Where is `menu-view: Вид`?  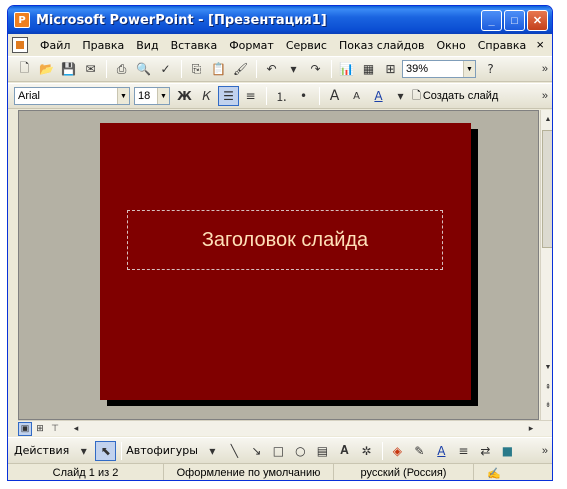 menu-view: Вид is located at coordinates (147, 45).